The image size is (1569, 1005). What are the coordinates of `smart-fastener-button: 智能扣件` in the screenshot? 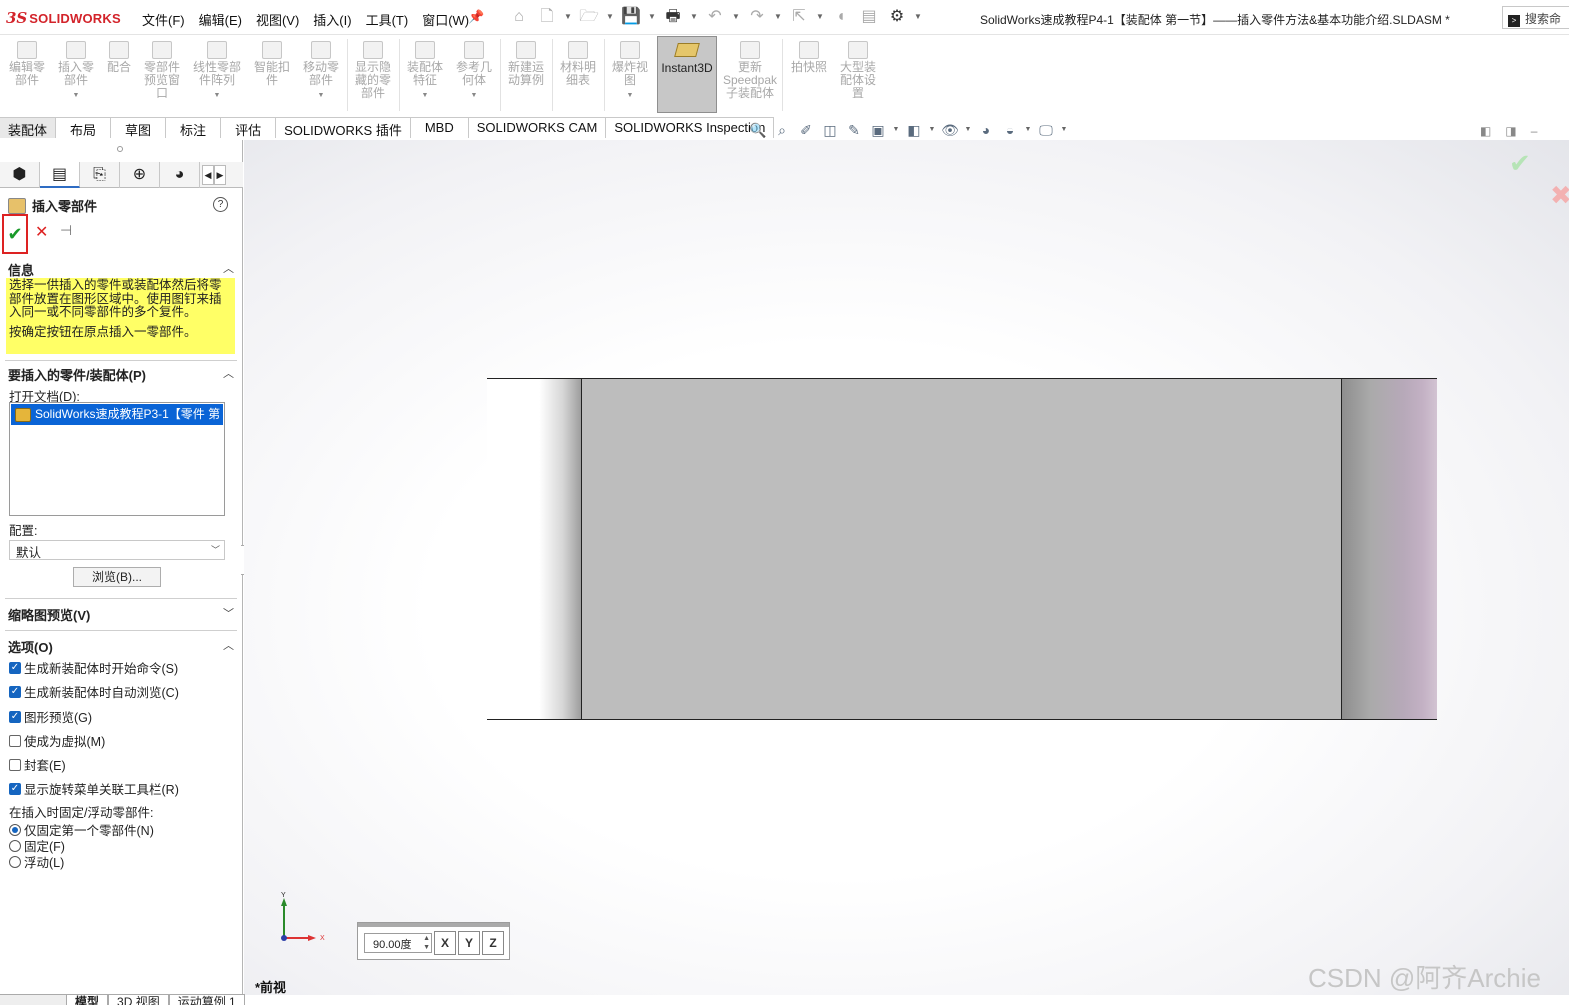 It's located at (272, 76).